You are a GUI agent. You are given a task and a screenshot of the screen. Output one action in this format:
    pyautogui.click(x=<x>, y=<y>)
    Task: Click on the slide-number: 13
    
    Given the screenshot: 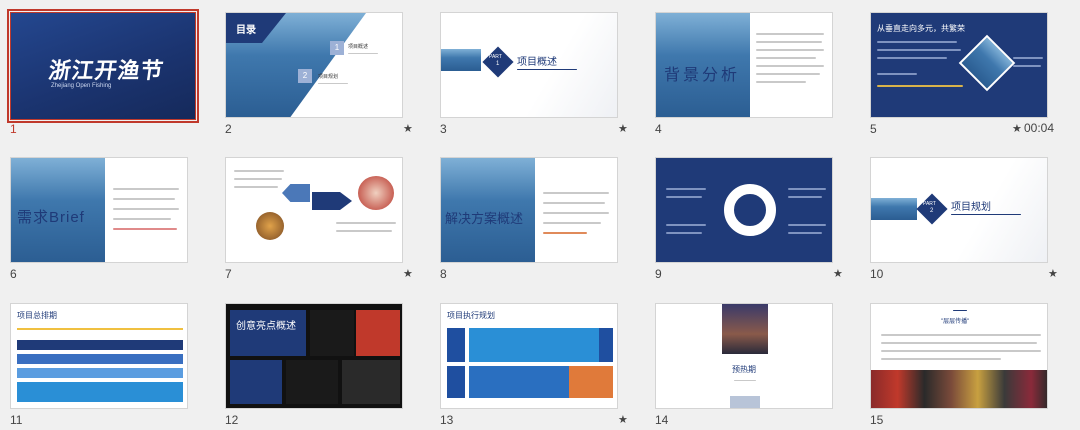 What is the action you would take?
    pyautogui.click(x=447, y=420)
    